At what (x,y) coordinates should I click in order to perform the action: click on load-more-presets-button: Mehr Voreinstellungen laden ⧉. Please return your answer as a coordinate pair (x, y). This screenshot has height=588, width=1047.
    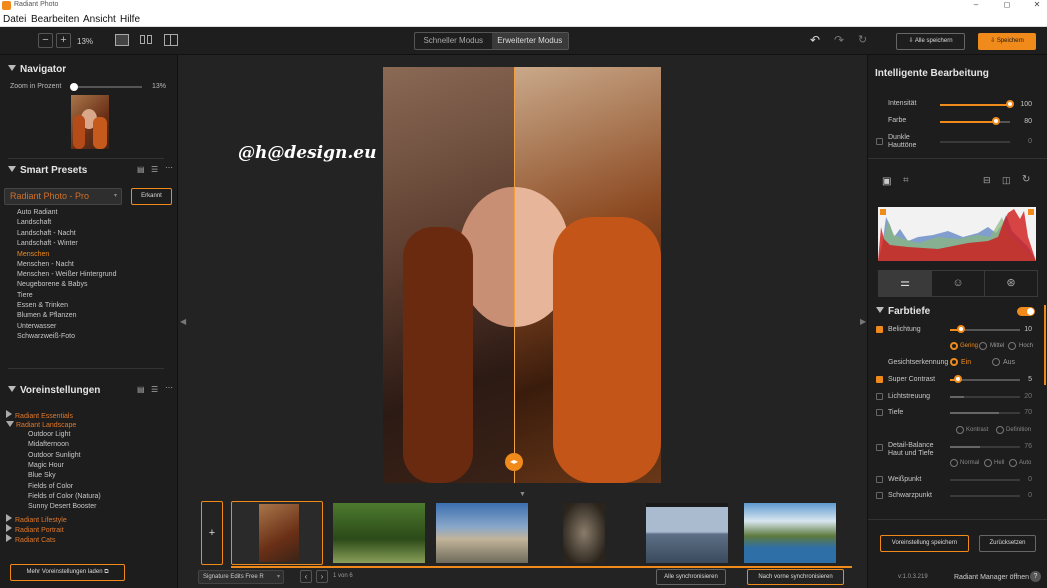
    Looking at the image, I should click on (67, 572).